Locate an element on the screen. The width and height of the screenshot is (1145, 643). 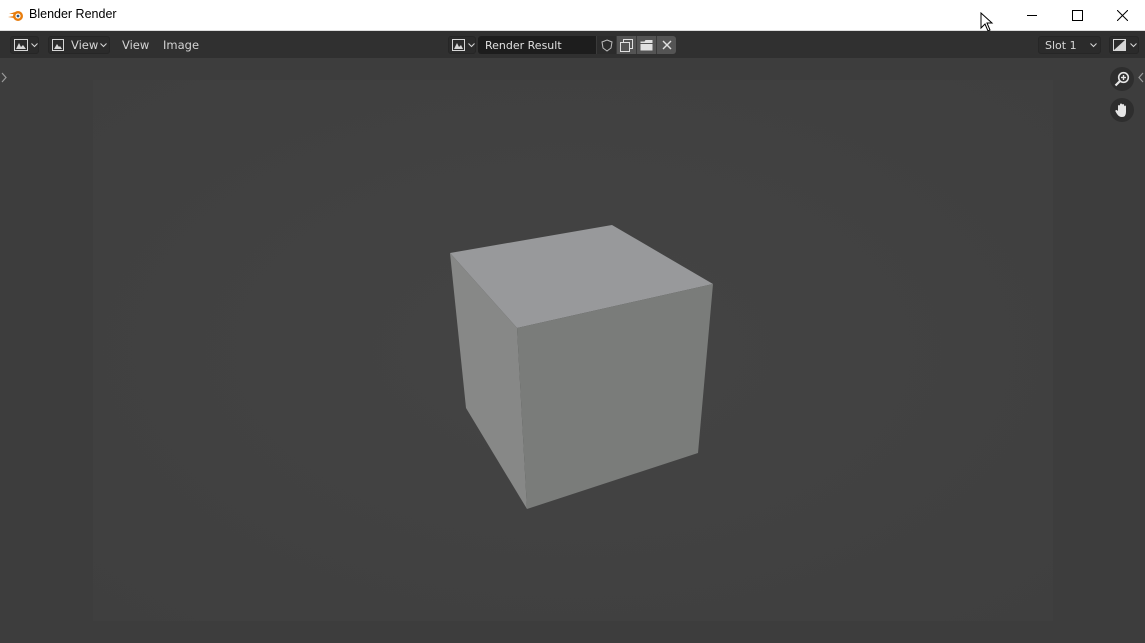
minimize-button is located at coordinates (1032, 15).